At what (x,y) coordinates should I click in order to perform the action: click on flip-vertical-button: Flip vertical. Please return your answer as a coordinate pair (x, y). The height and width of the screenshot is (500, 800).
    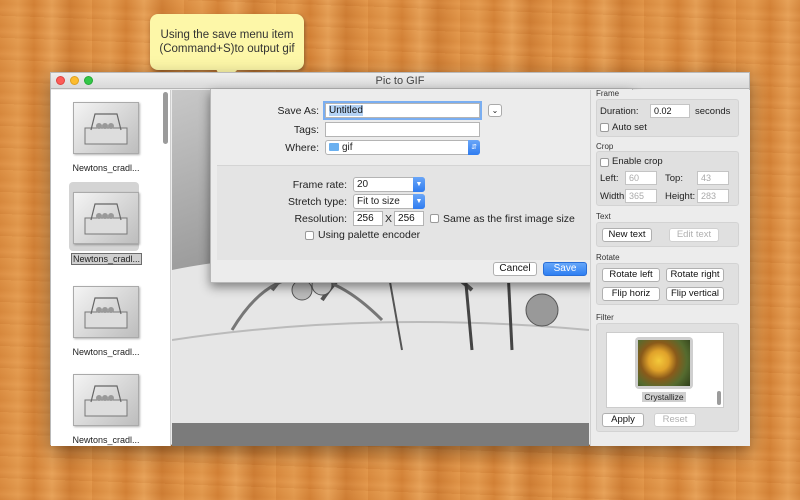
    Looking at the image, I should click on (695, 294).